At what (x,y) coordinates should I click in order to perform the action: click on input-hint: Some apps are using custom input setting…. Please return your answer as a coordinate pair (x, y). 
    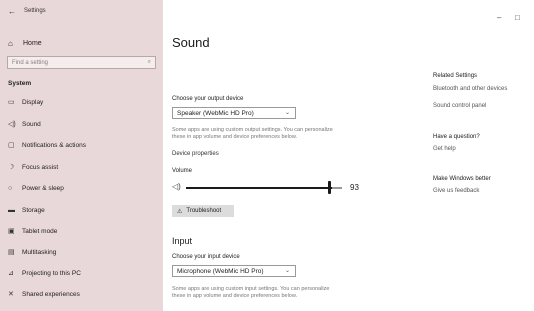
    Looking at the image, I should click on (272, 293).